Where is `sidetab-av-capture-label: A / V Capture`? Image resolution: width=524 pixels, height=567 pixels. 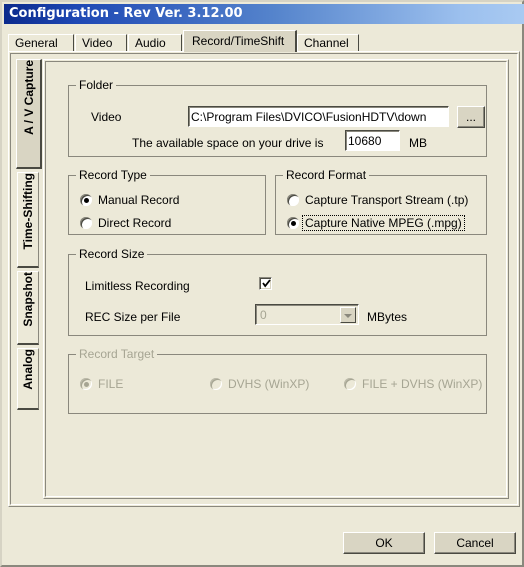
sidetab-av-capture-label: A / V Capture is located at coordinates (29, 97).